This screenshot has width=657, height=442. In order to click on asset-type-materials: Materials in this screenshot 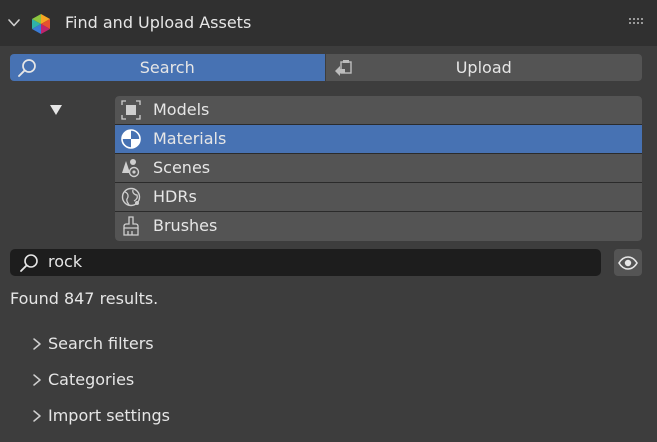, I will do `click(378, 139)`.